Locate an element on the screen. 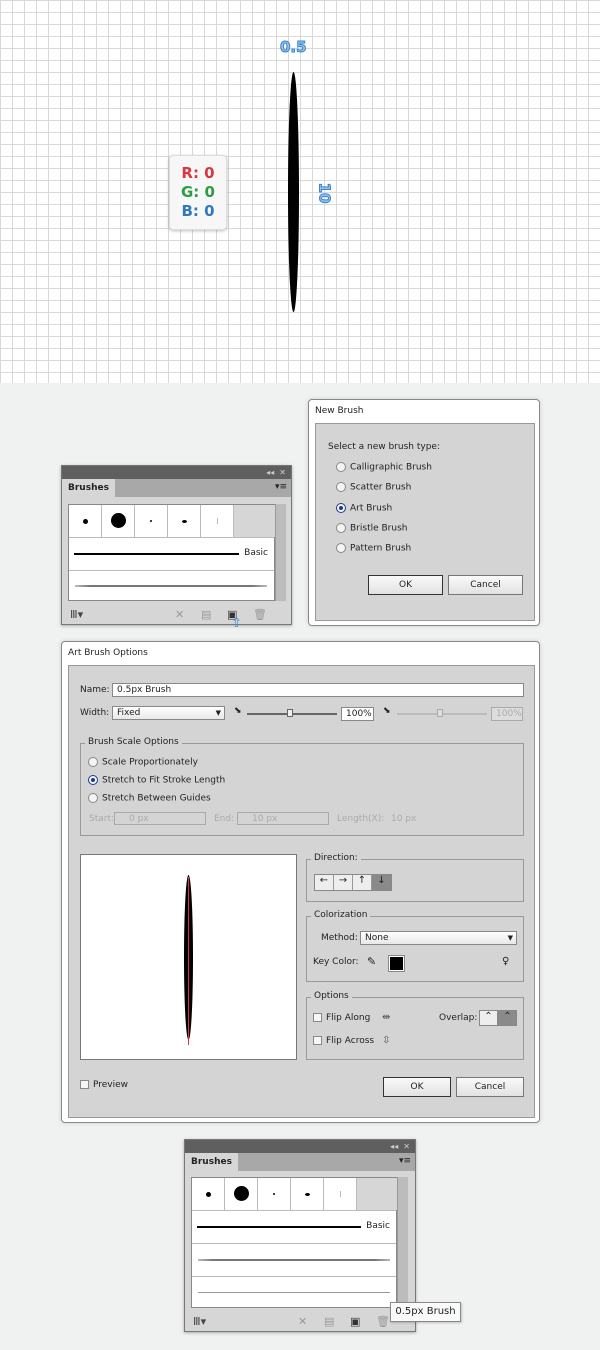  stretch-between-guides-radio: Stretch Between Guides is located at coordinates (149, 798).